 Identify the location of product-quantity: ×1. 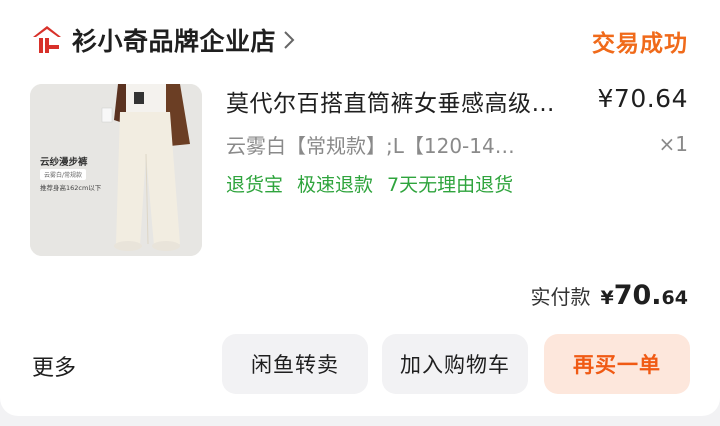
(673, 144).